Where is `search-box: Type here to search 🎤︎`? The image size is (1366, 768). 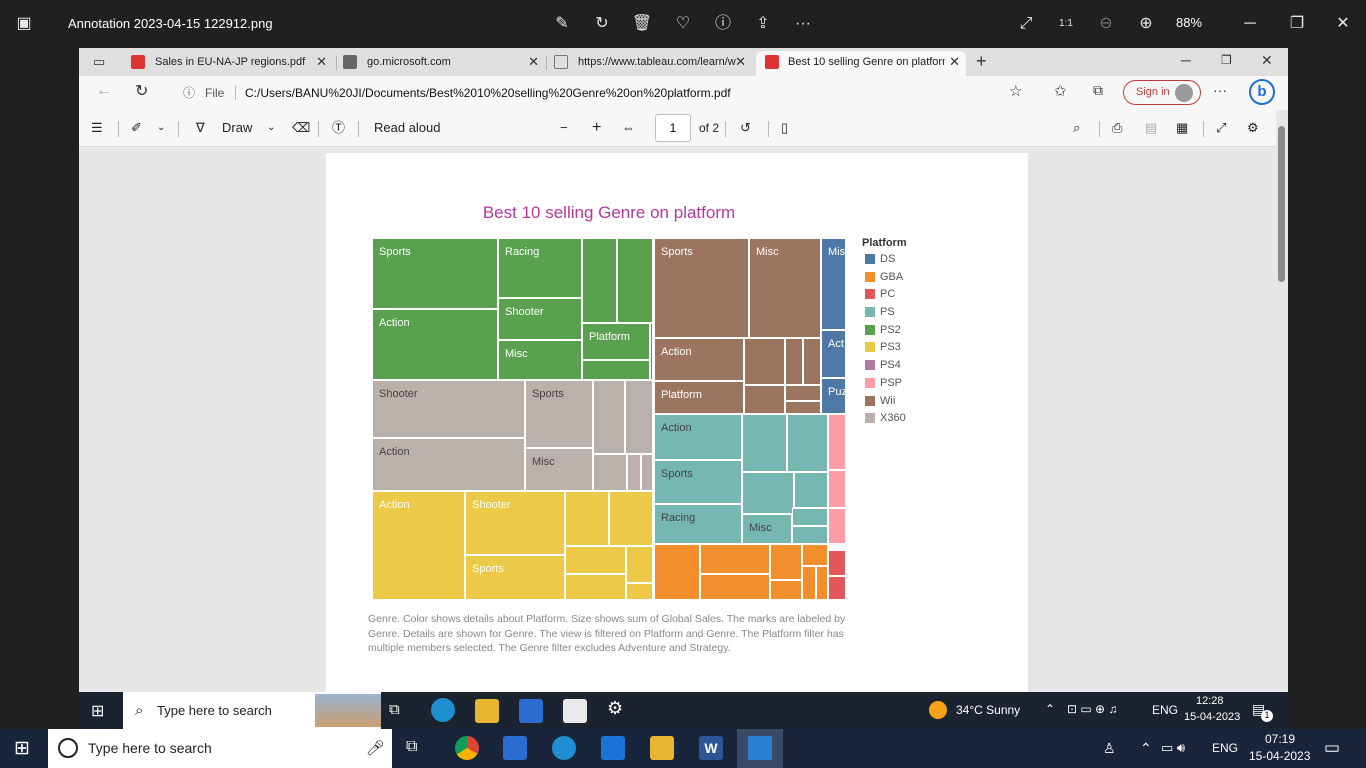 search-box: Type here to search 🎤︎ is located at coordinates (220, 748).